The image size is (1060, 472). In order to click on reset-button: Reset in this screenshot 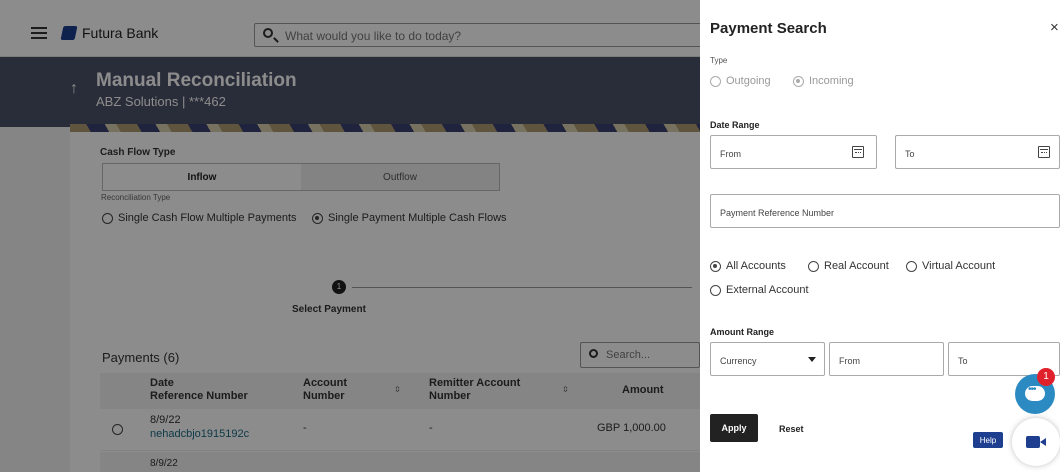, I will do `click(791, 429)`.